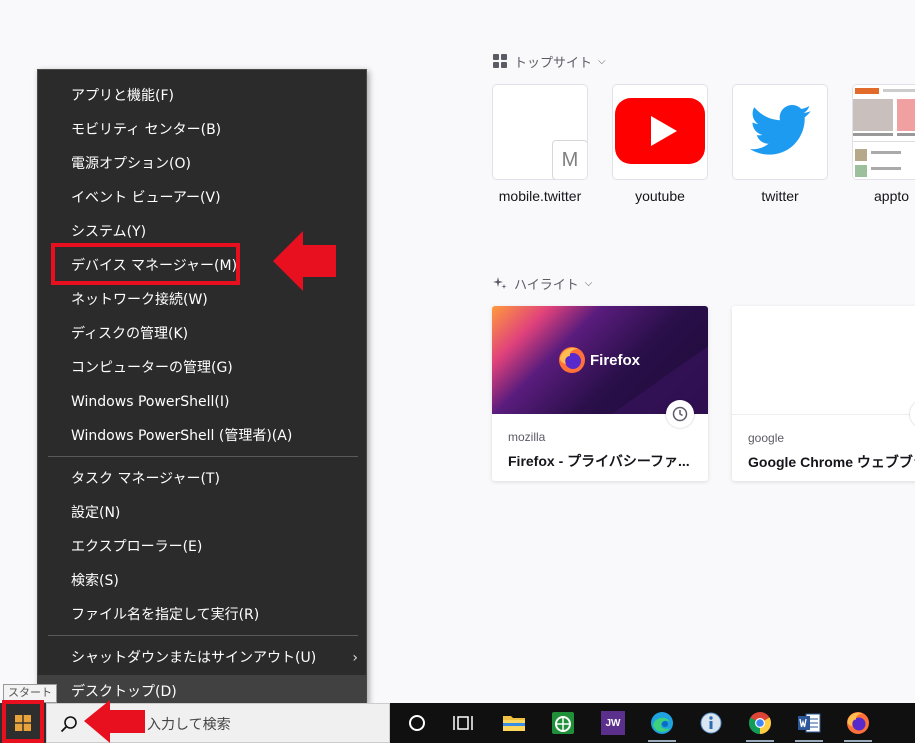  What do you see at coordinates (660, 131) in the screenshot?
I see `youtube-logo-icon` at bounding box center [660, 131].